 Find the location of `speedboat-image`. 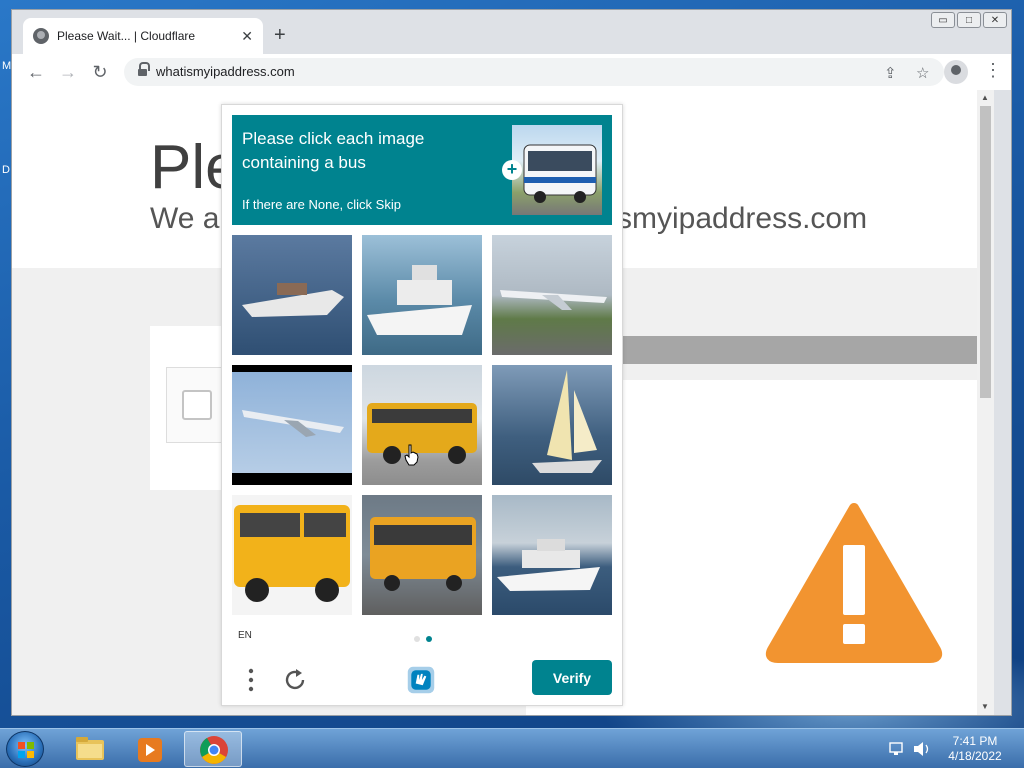

speedboat-image is located at coordinates (293, 300).